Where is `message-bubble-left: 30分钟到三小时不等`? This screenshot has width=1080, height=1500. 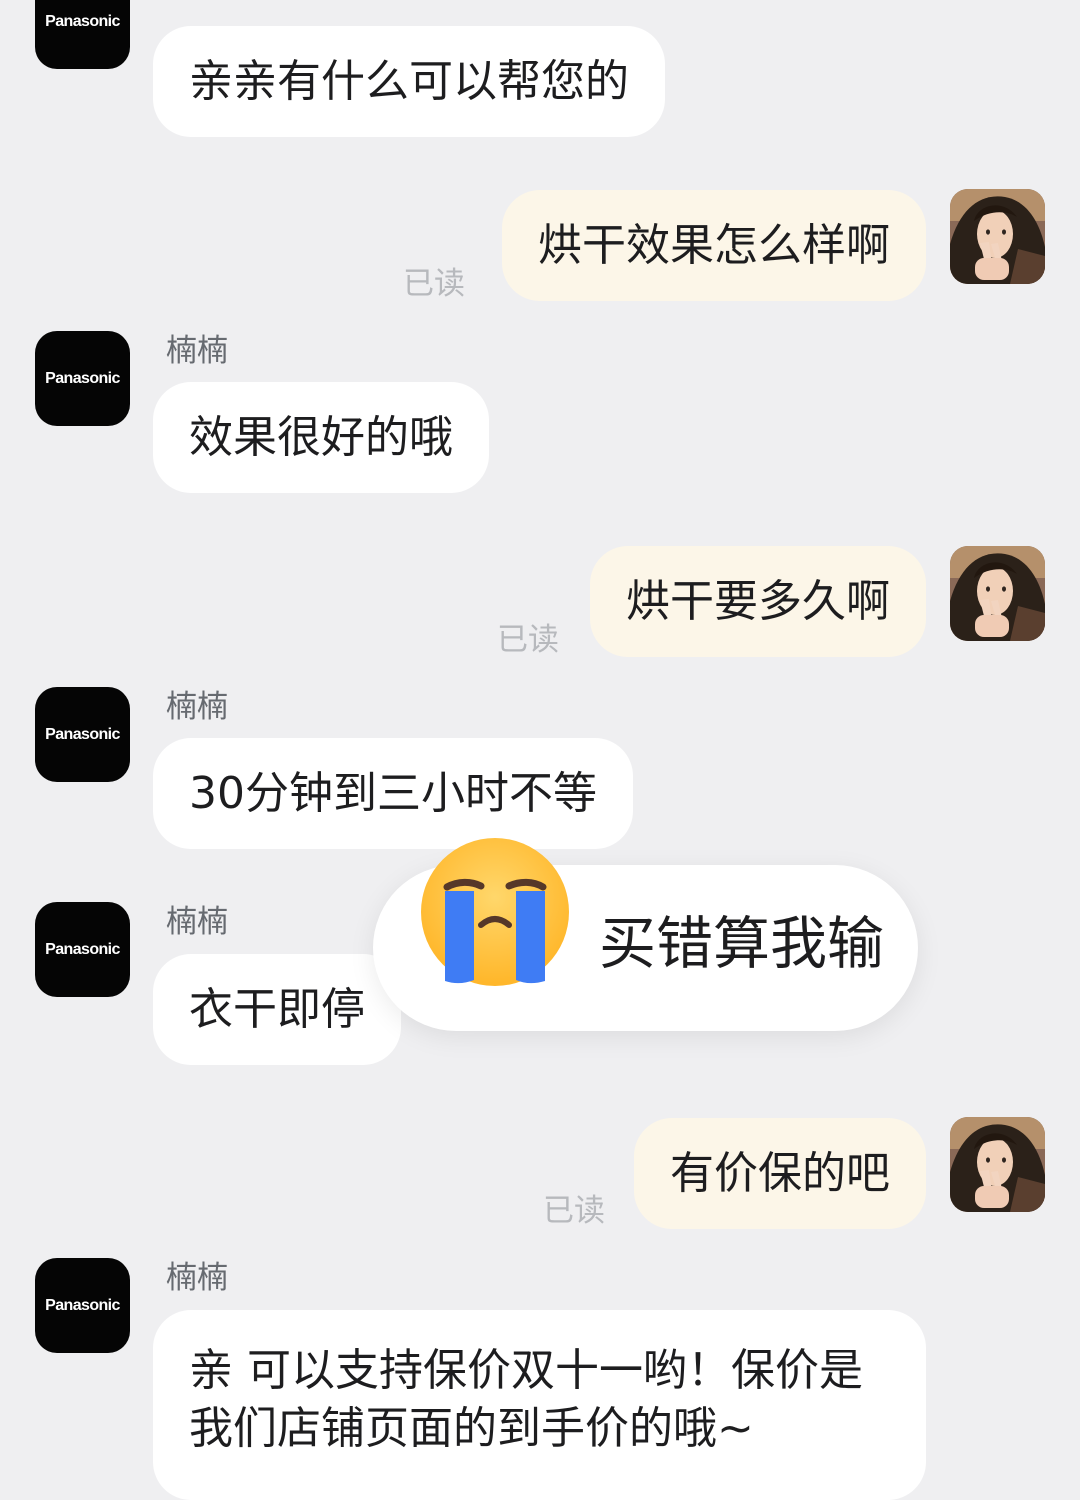 message-bubble-left: 30分钟到三小时不等 is located at coordinates (393, 793).